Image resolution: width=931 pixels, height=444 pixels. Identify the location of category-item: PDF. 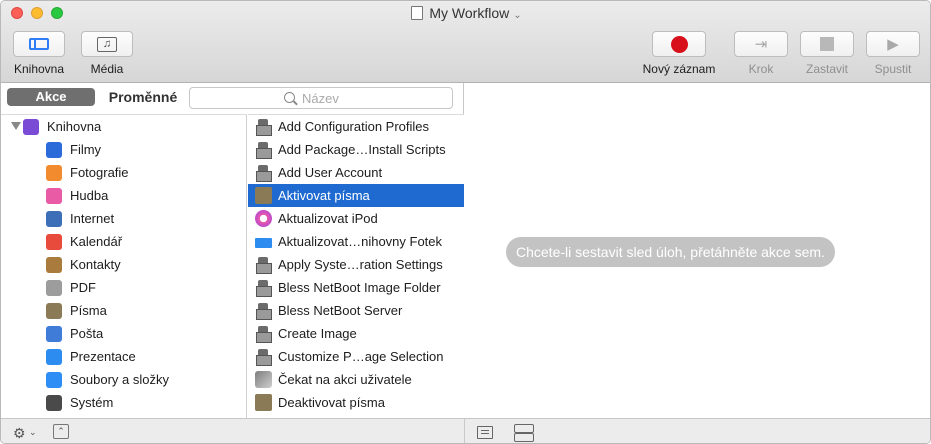
(123, 287).